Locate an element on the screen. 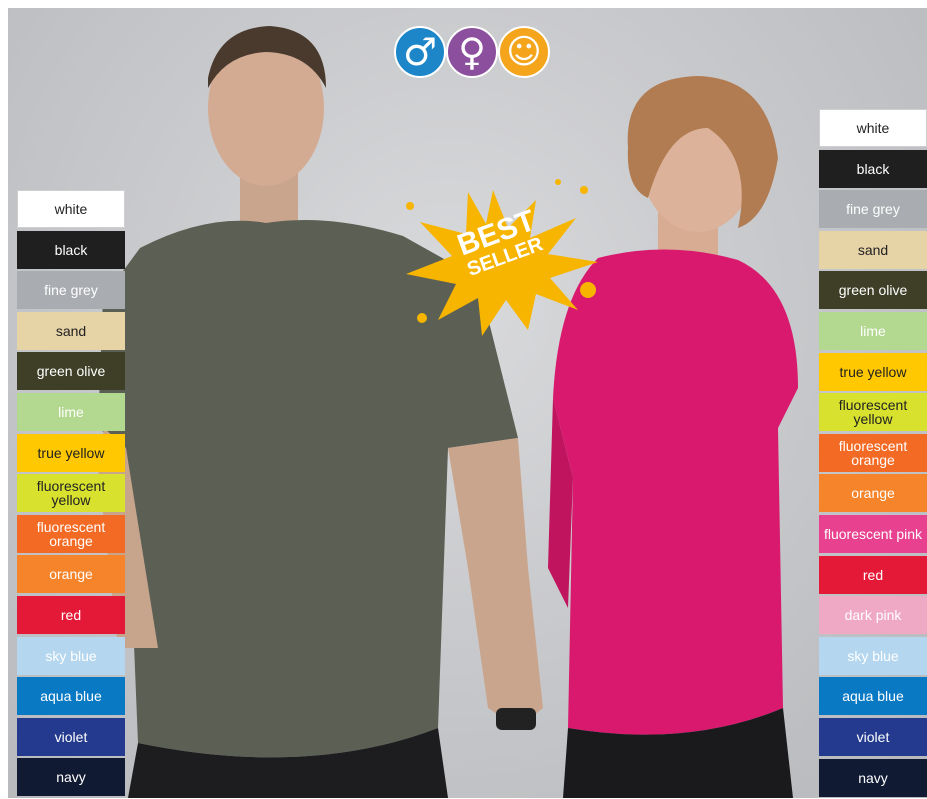 The image size is (927, 799). color-swatch-dark-pink: dark pink is located at coordinates (873, 615).